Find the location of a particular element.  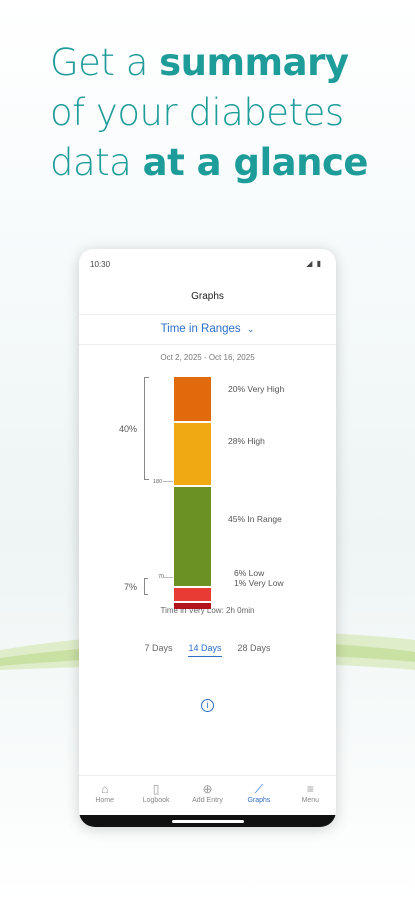

below-range-total: 7% is located at coordinates (131, 587).